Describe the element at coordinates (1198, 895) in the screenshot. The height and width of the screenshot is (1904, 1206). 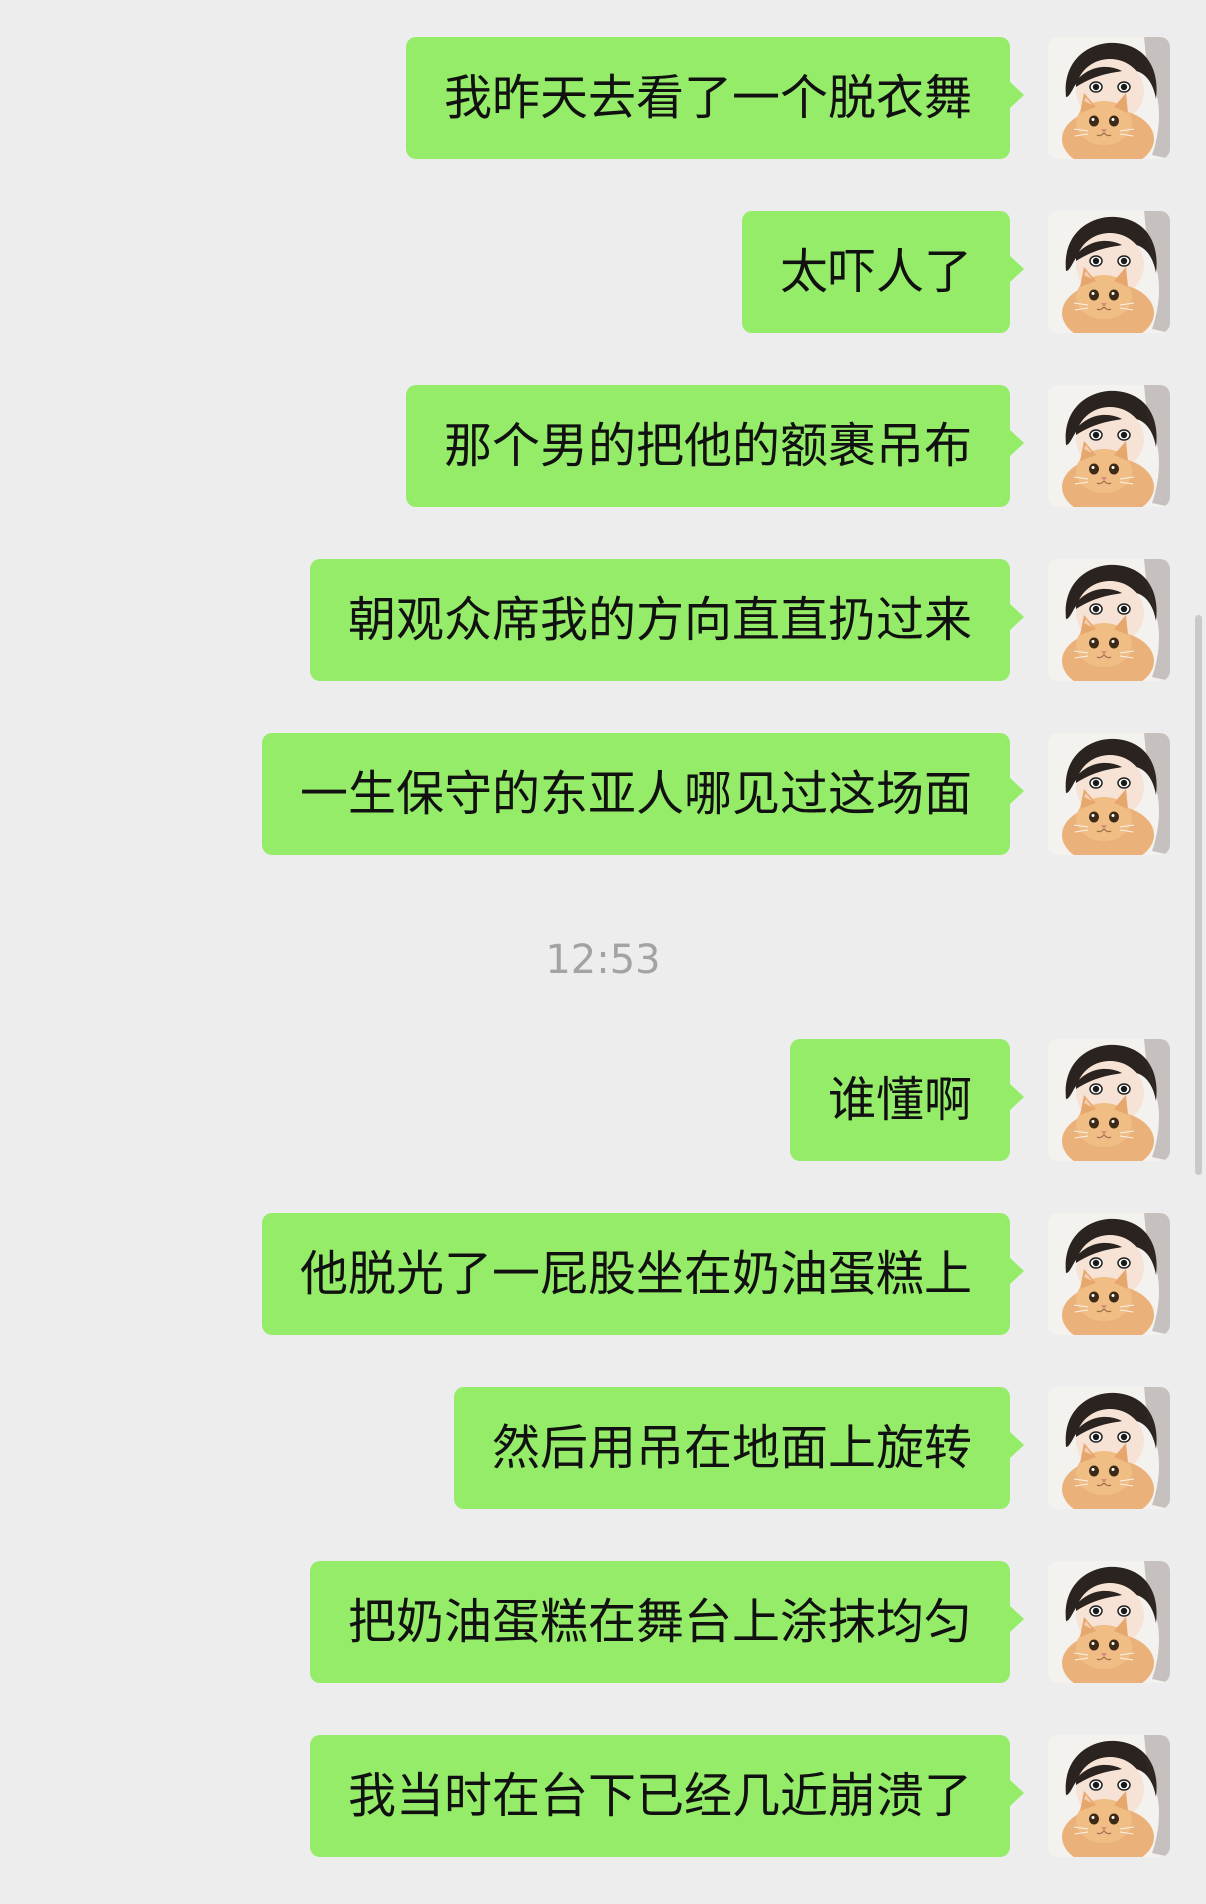
I see `scrollbar` at that location.